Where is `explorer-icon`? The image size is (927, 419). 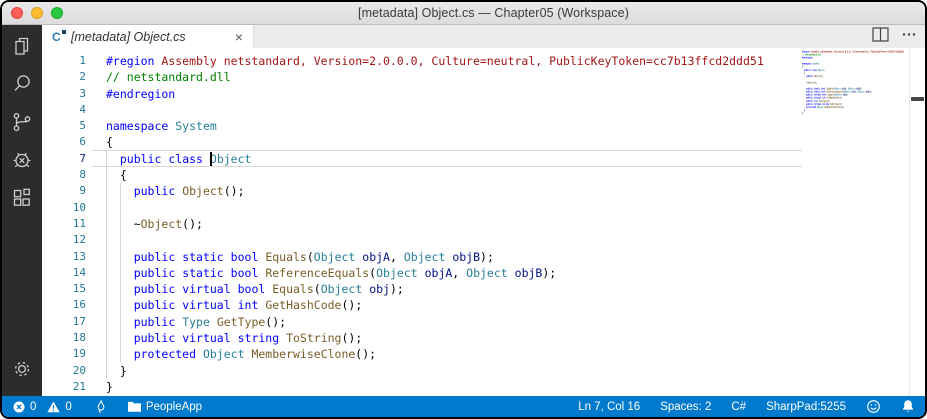 explorer-icon is located at coordinates (22, 48).